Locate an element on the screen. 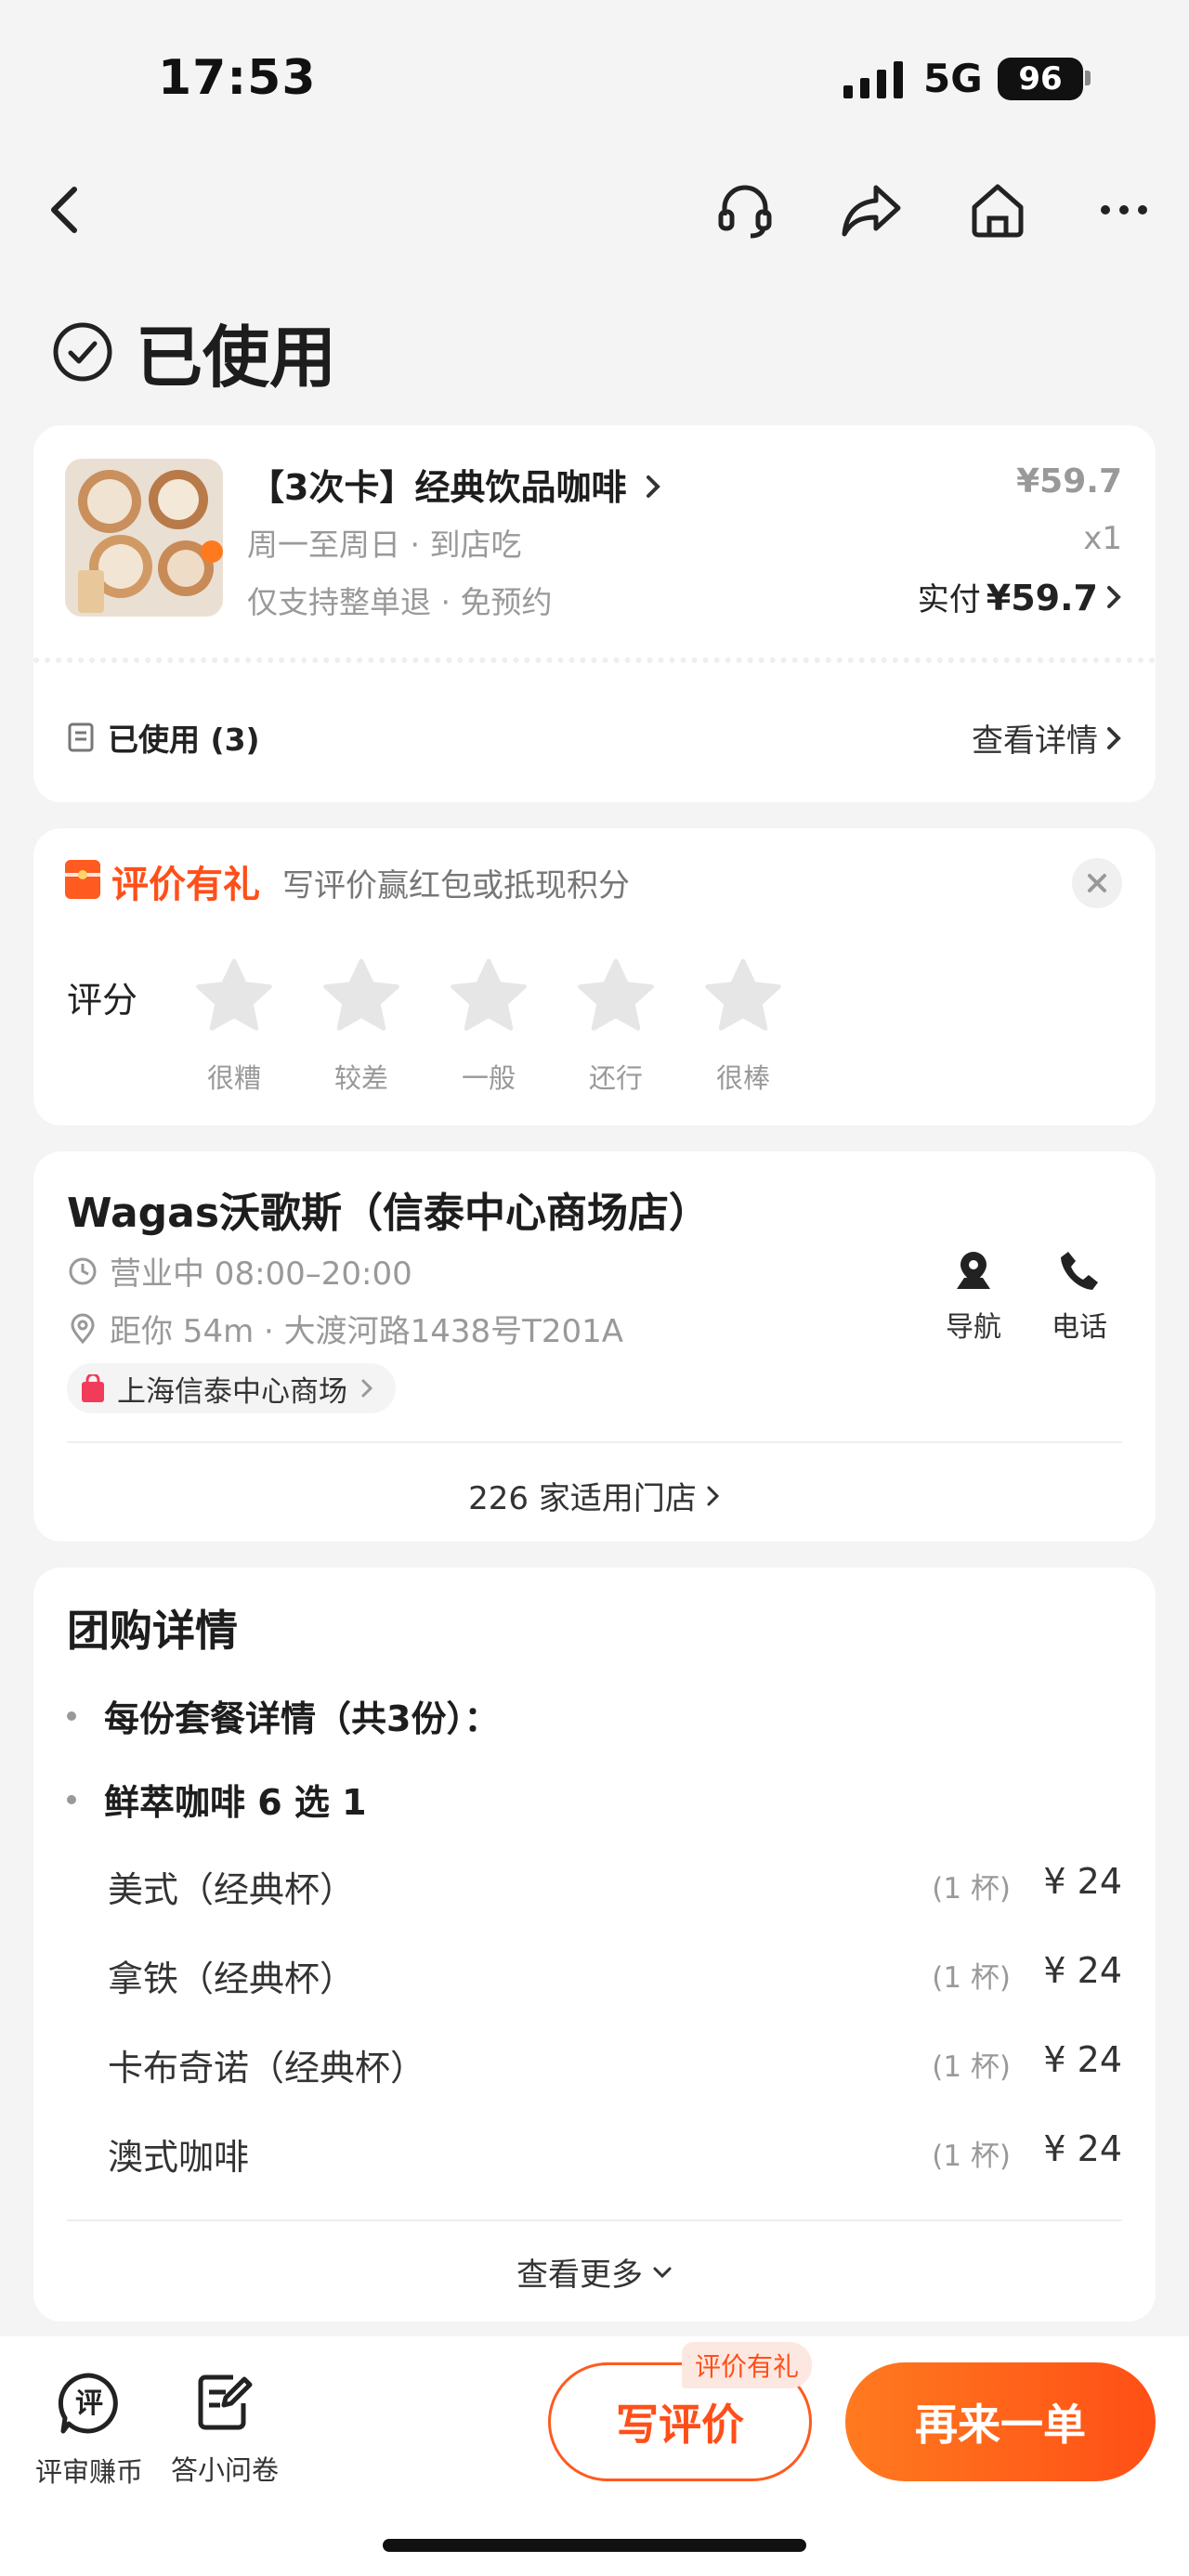 This screenshot has height=2576, width=1189. star-4: 还行 is located at coordinates (615, 1025).